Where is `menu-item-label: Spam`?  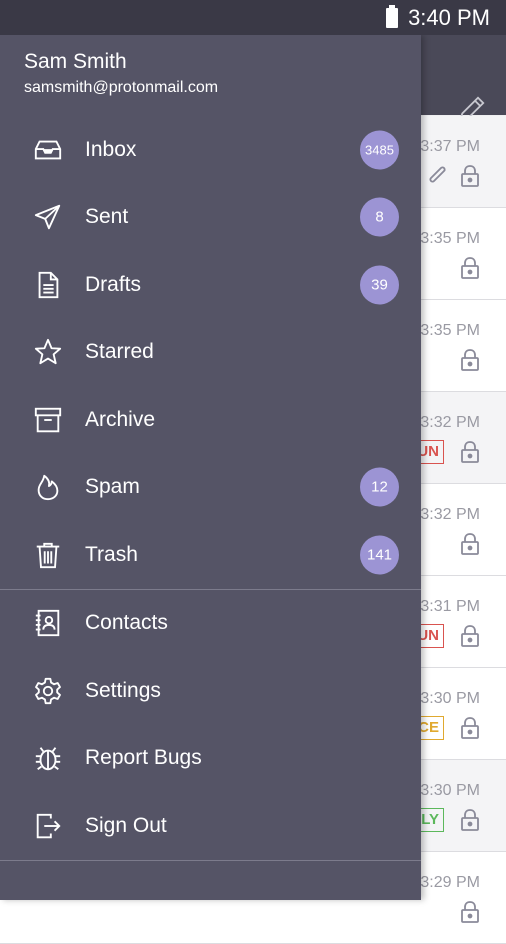
menu-item-label: Spam is located at coordinates (112, 487).